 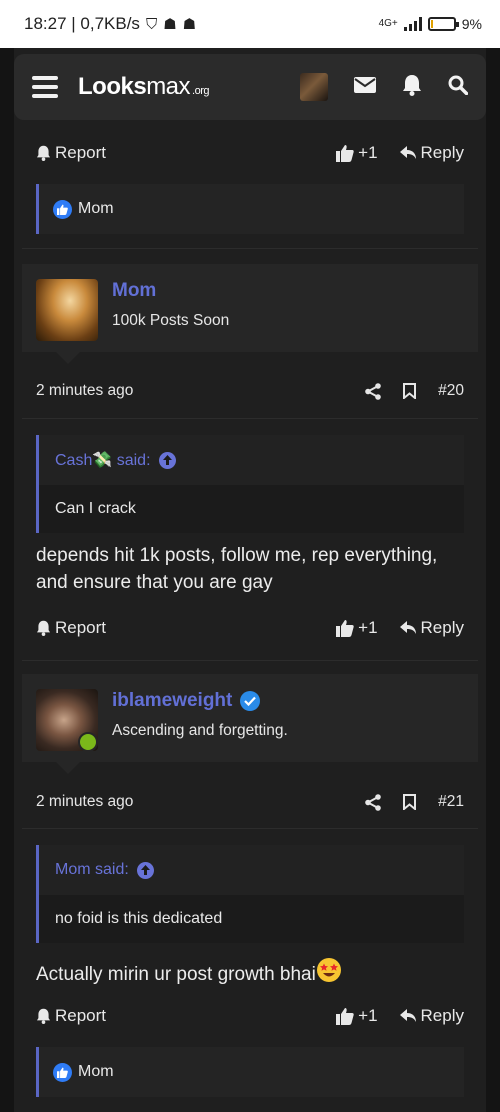 What do you see at coordinates (189, 24) in the screenshot?
I see `snapchat-icon-2: ☗` at bounding box center [189, 24].